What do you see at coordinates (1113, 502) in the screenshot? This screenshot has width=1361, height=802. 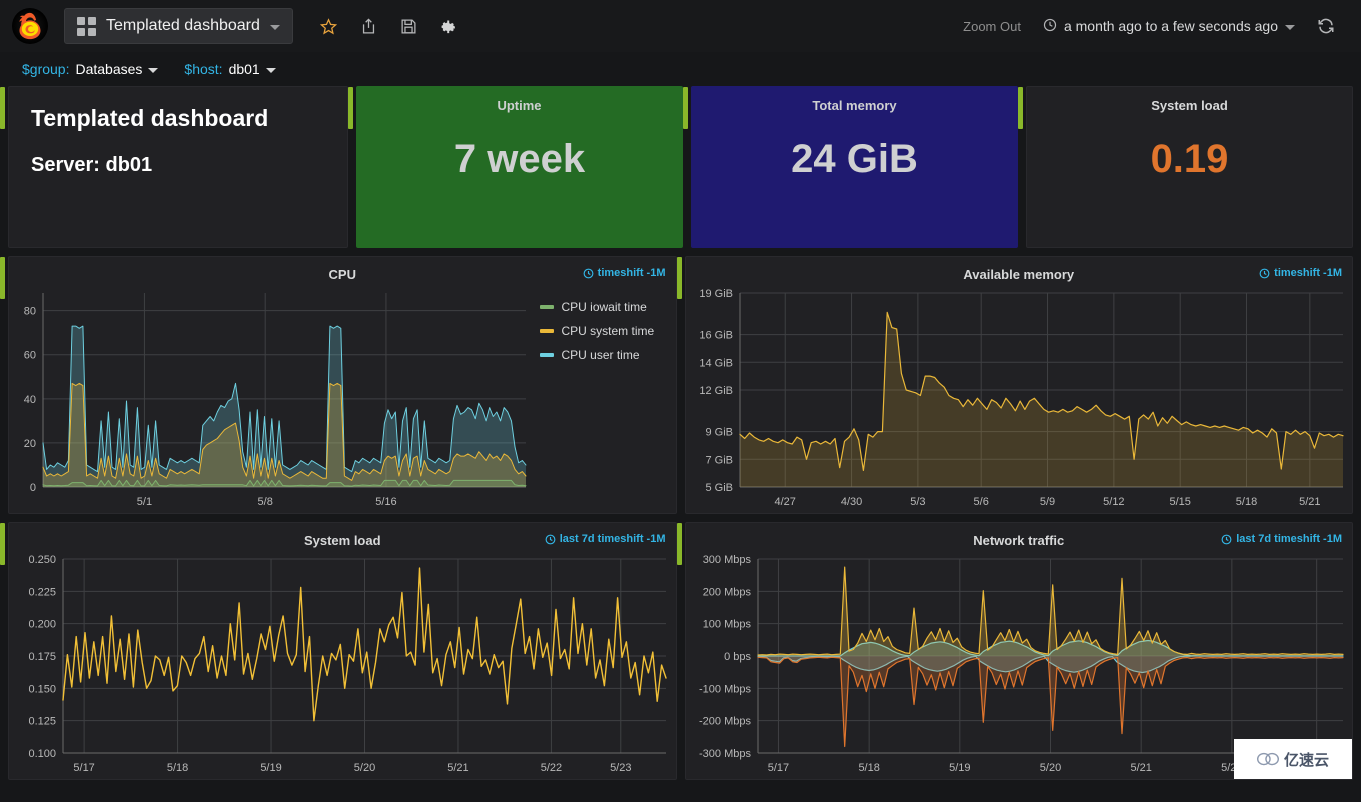 I see `svg-text: 5/12` at bounding box center [1113, 502].